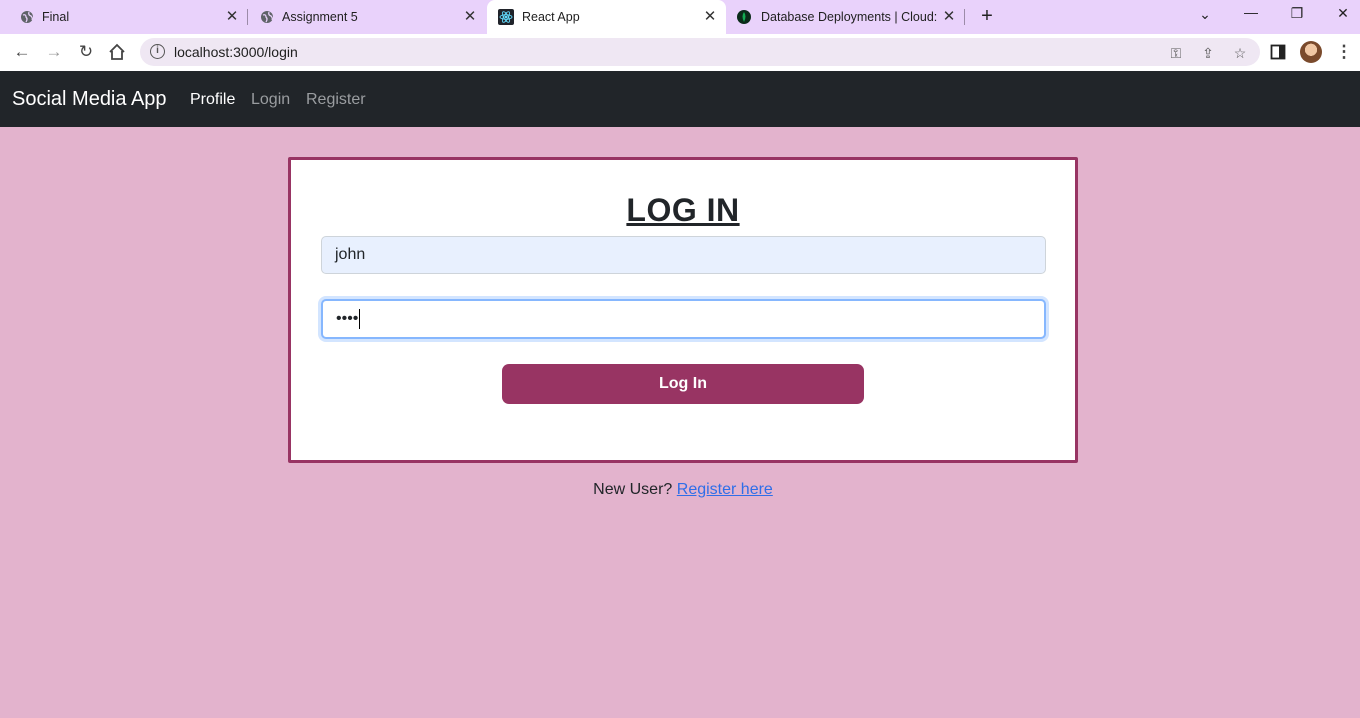 The height and width of the screenshot is (718, 1360). Describe the element at coordinates (725, 489) in the screenshot. I see `register-link: Register here` at that location.